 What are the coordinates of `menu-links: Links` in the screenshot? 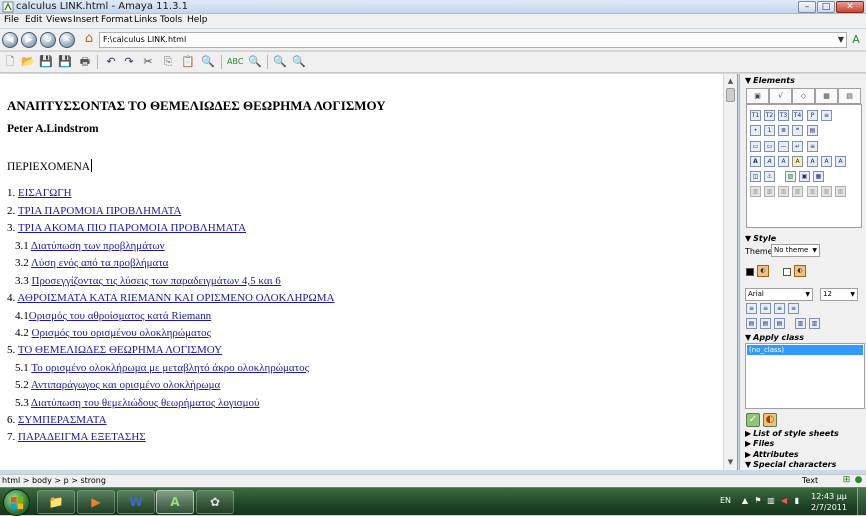 It's located at (145, 20).